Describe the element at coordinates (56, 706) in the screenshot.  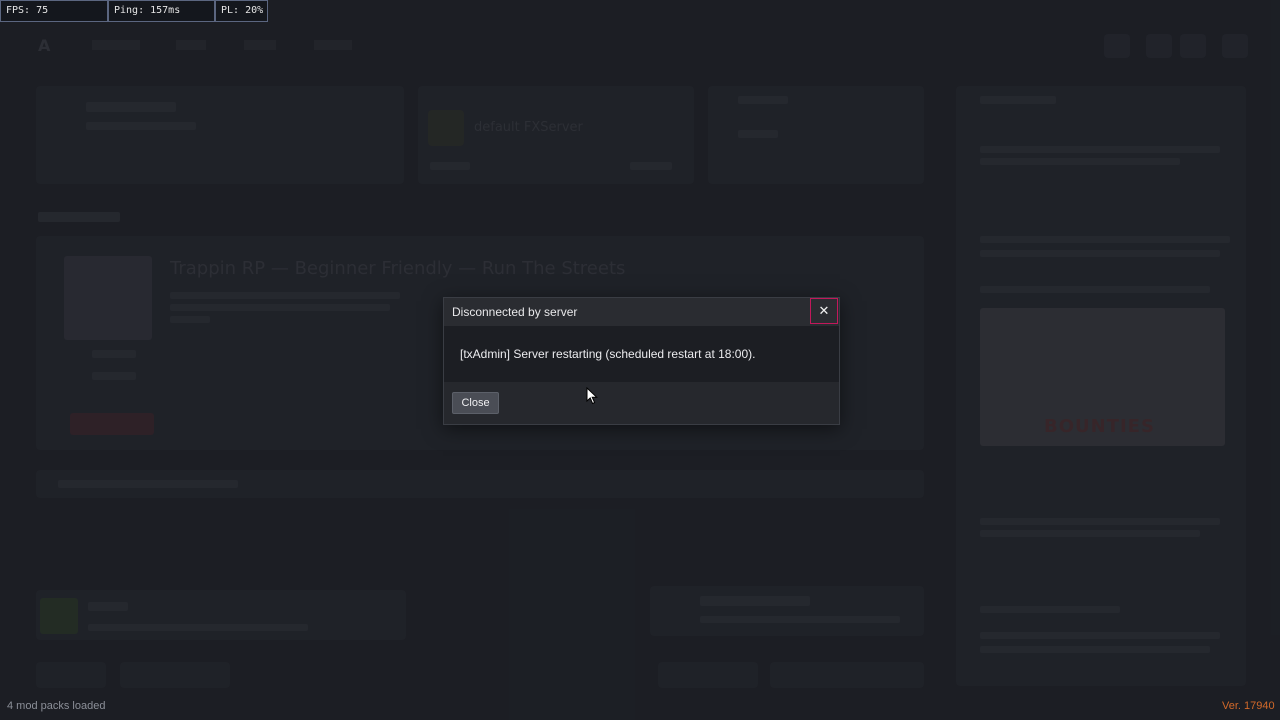
I see `mod-packs-status: 4 mod packs loaded` at that location.